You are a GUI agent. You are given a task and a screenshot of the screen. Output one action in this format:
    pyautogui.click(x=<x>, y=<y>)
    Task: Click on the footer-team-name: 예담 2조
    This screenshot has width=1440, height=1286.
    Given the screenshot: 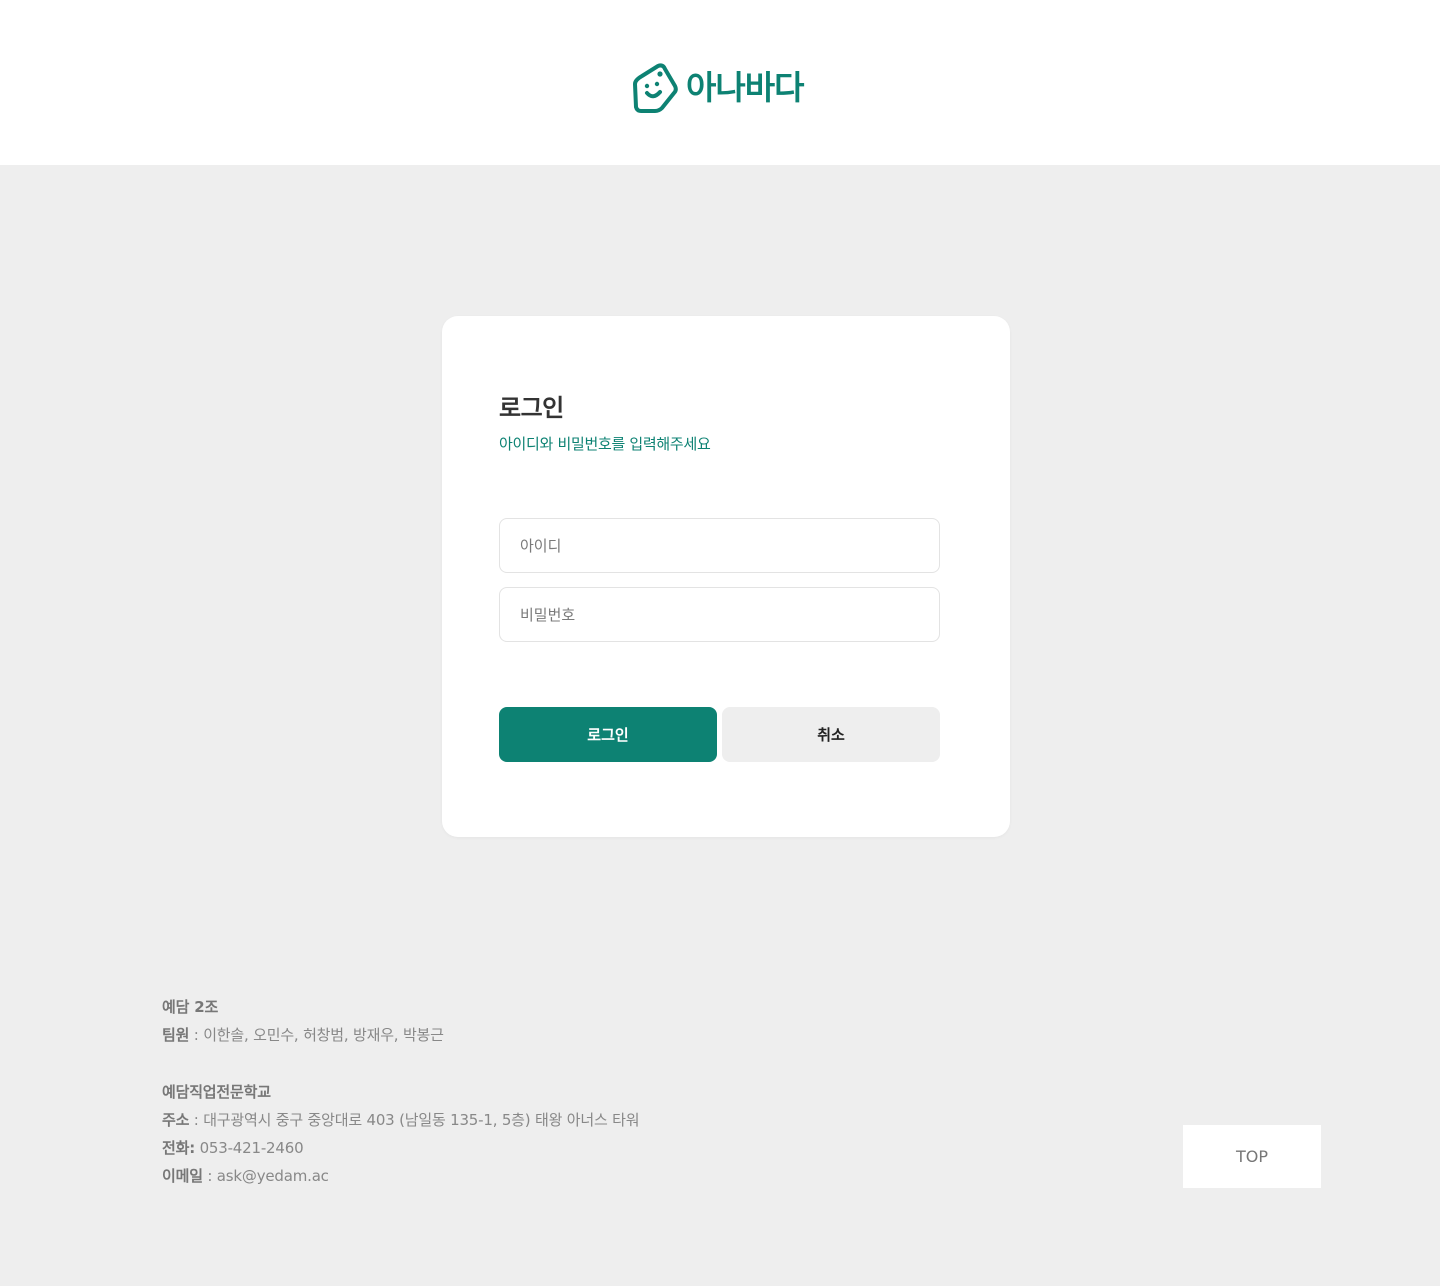 What is the action you would take?
    pyautogui.click(x=190, y=1007)
    